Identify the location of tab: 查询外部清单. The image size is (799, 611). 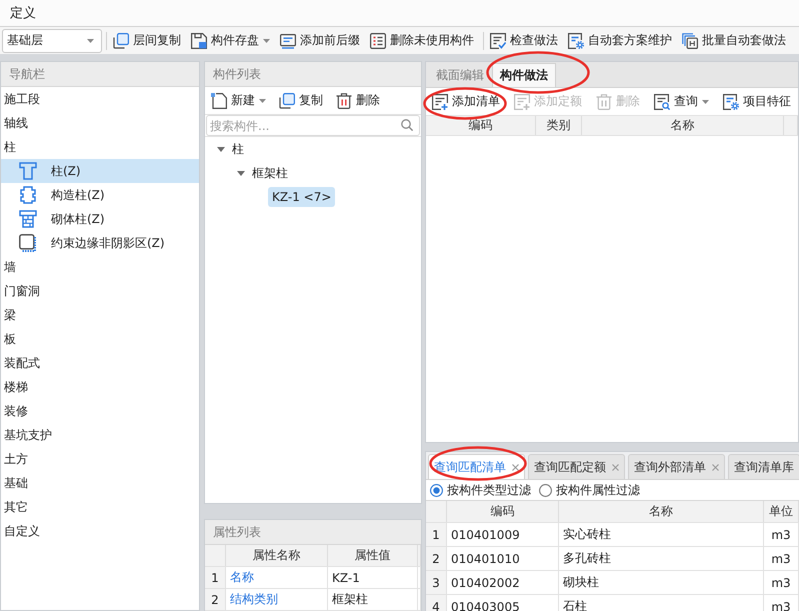
(676, 466).